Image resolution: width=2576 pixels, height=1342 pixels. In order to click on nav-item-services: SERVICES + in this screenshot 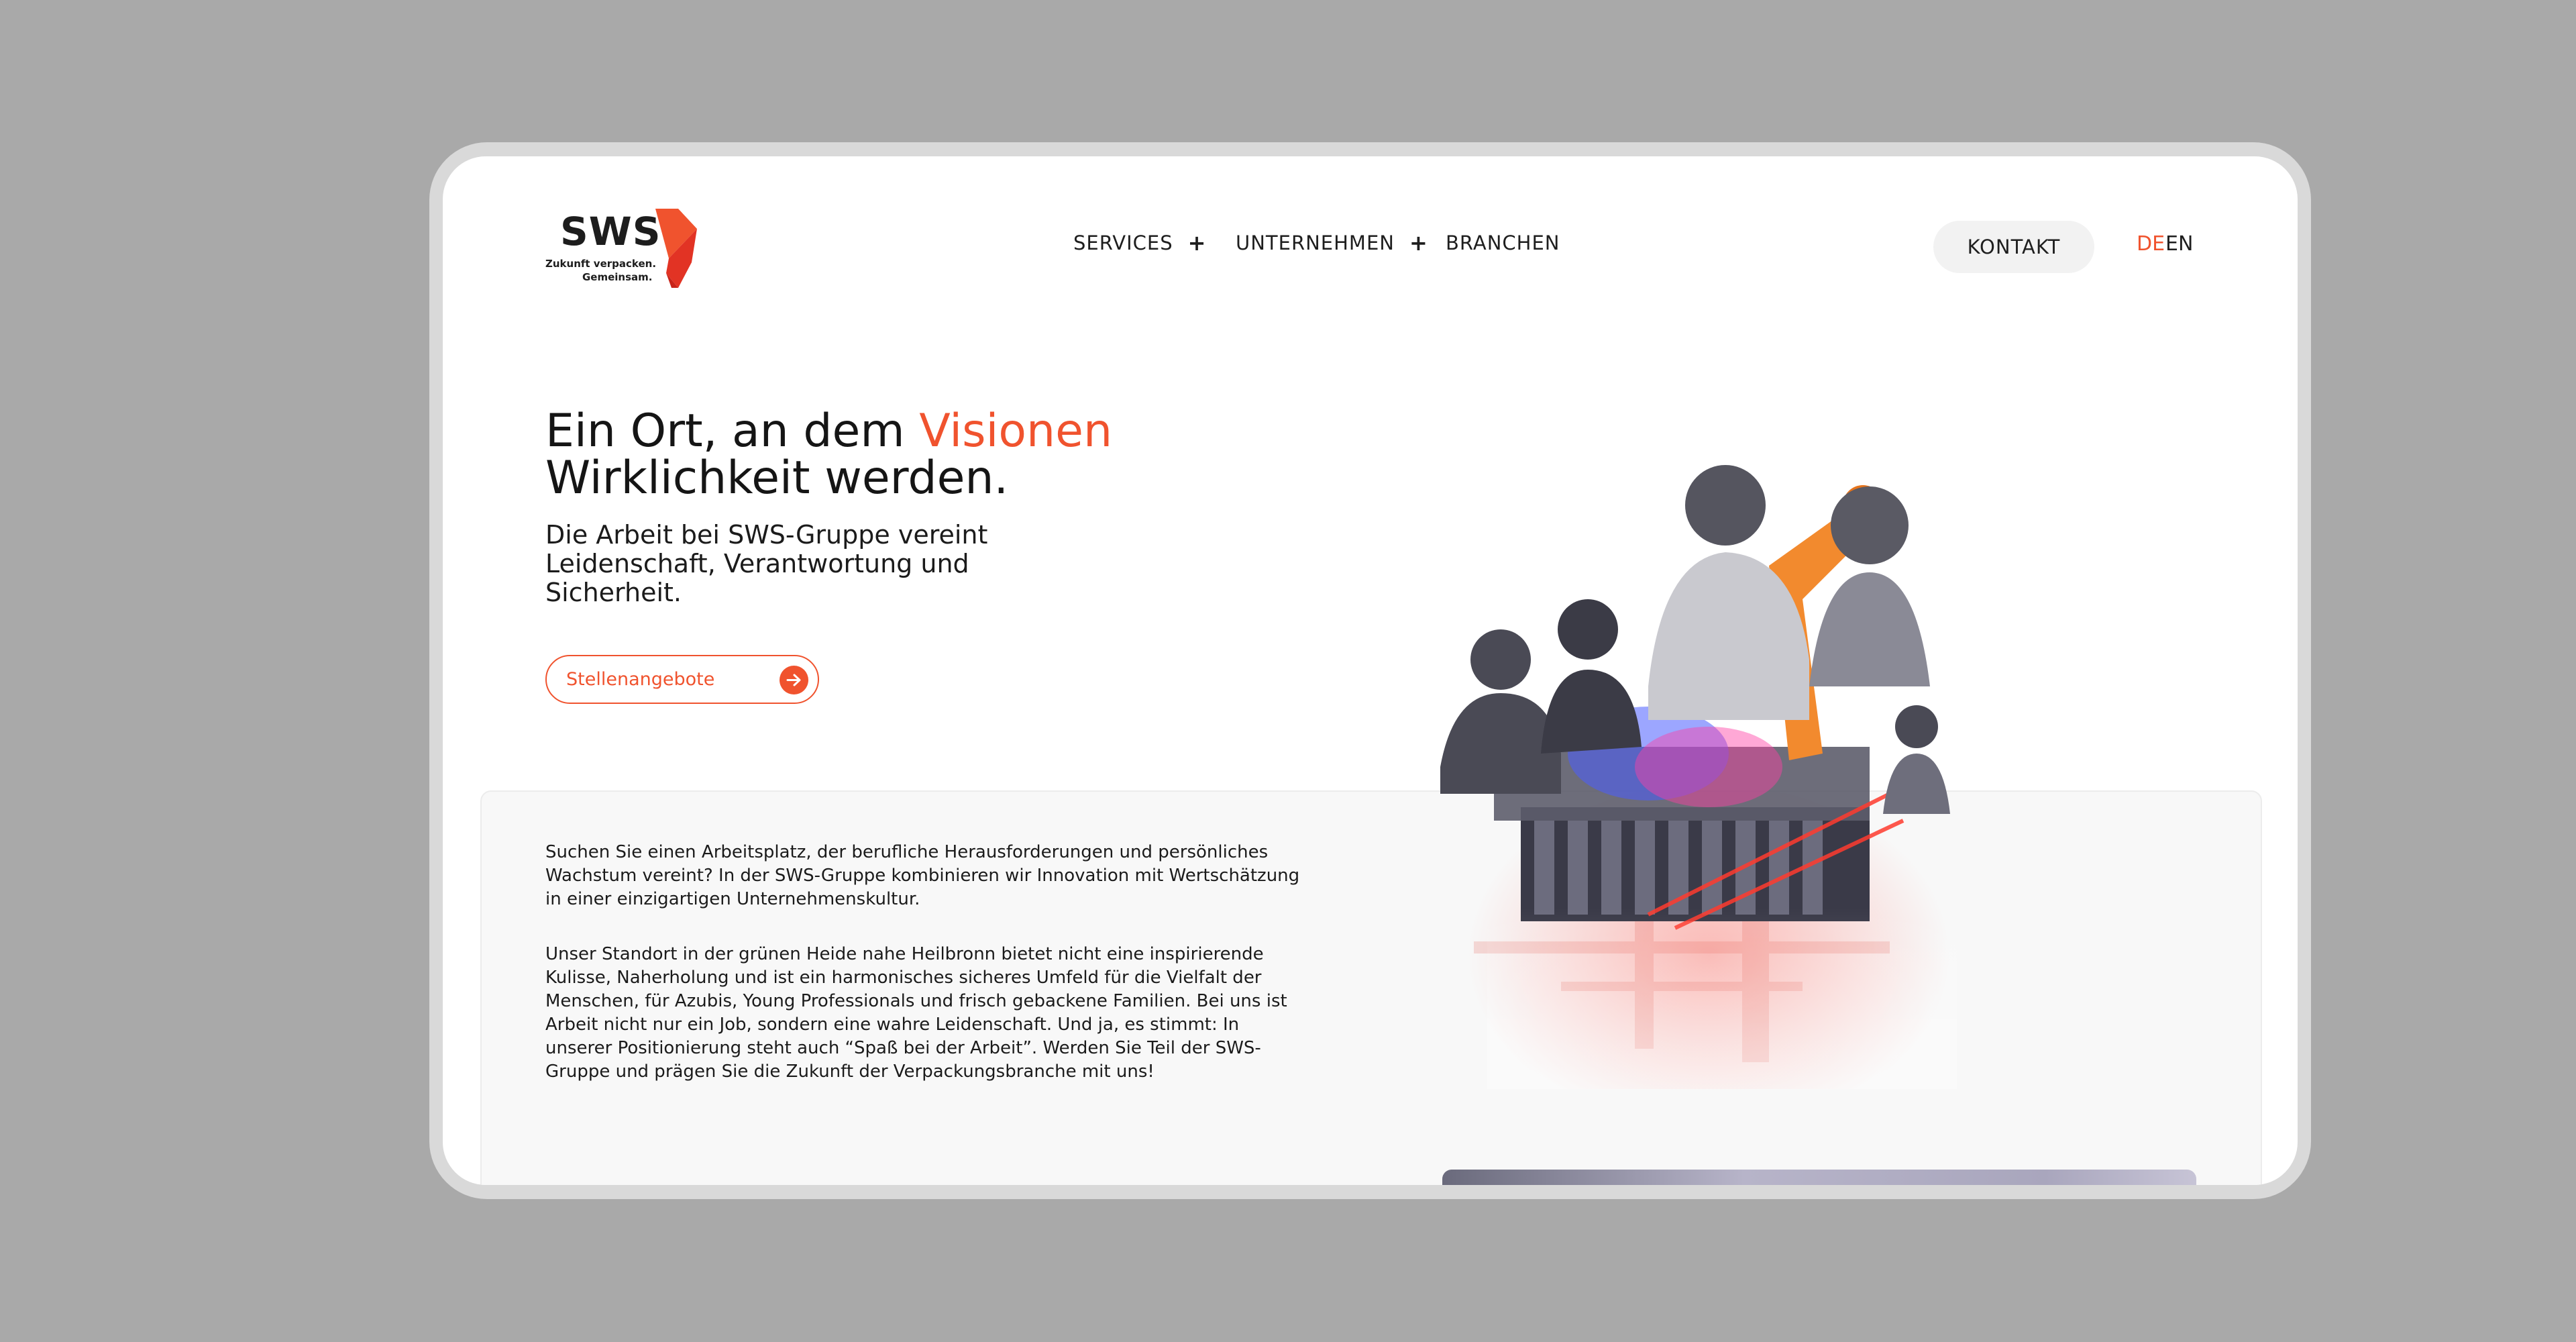, I will do `click(1139, 243)`.